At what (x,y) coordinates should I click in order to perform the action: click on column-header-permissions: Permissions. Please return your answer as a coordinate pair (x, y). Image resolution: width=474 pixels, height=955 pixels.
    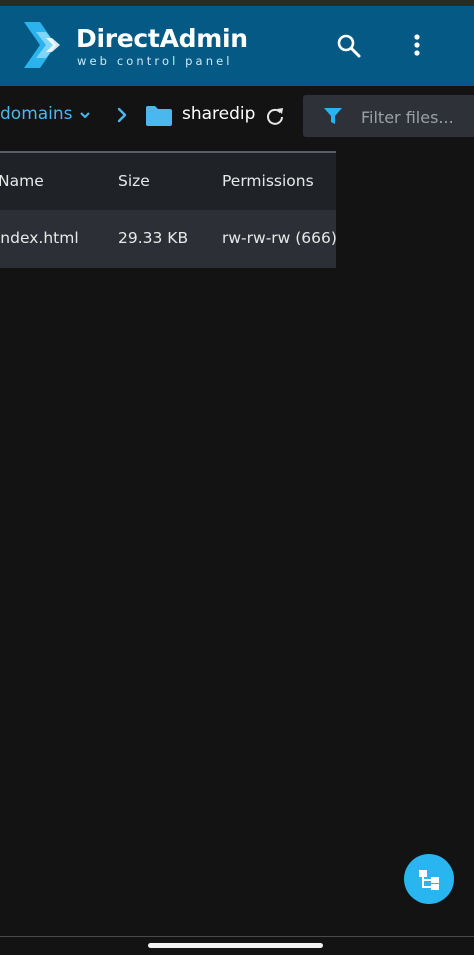
    Looking at the image, I should click on (268, 181).